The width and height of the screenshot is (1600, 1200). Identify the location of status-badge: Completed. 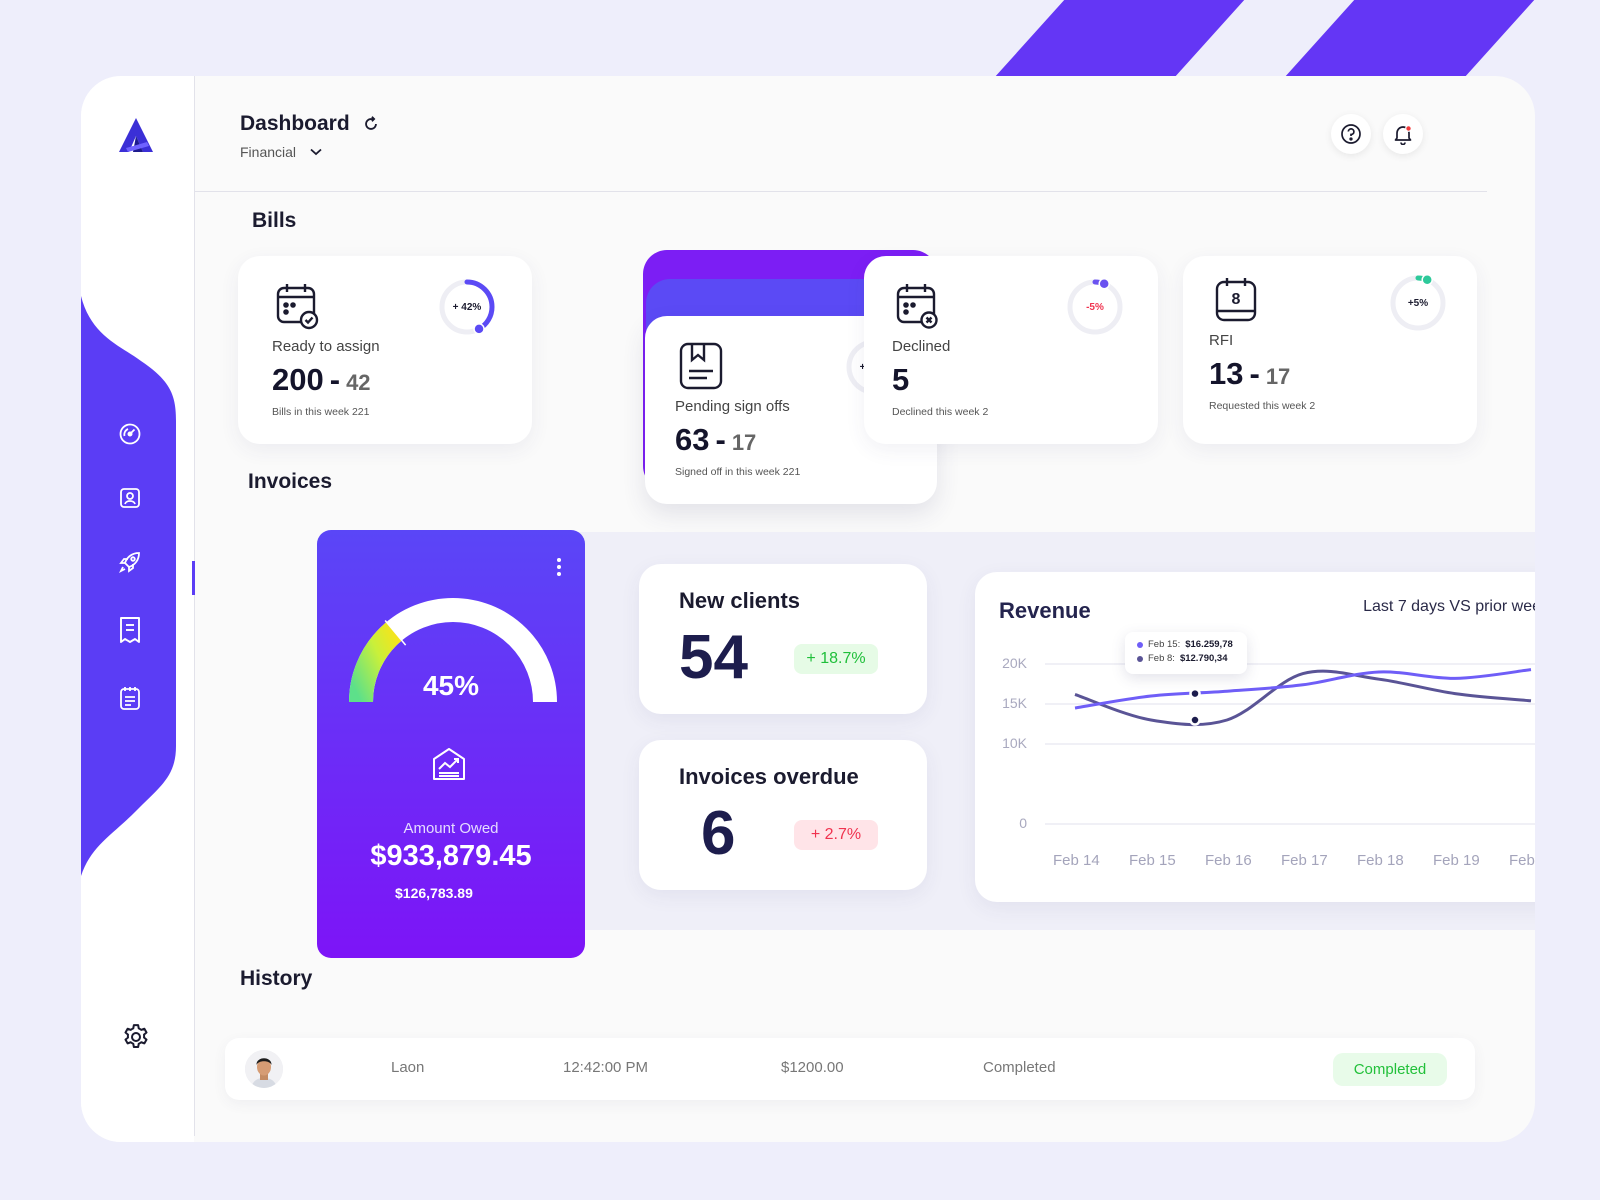
(1390, 1069).